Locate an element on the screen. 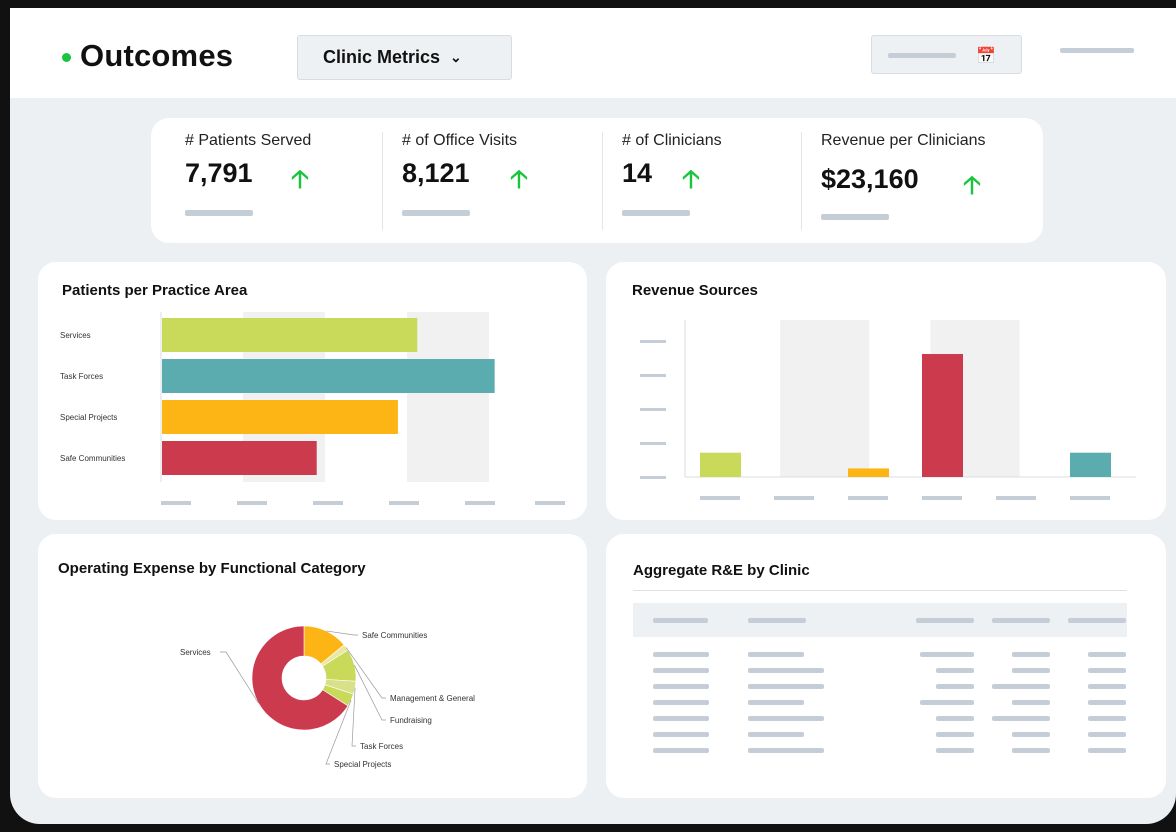  kpi-patients-served: # Patients Served 7,791 🡡 is located at coordinates (285, 180).